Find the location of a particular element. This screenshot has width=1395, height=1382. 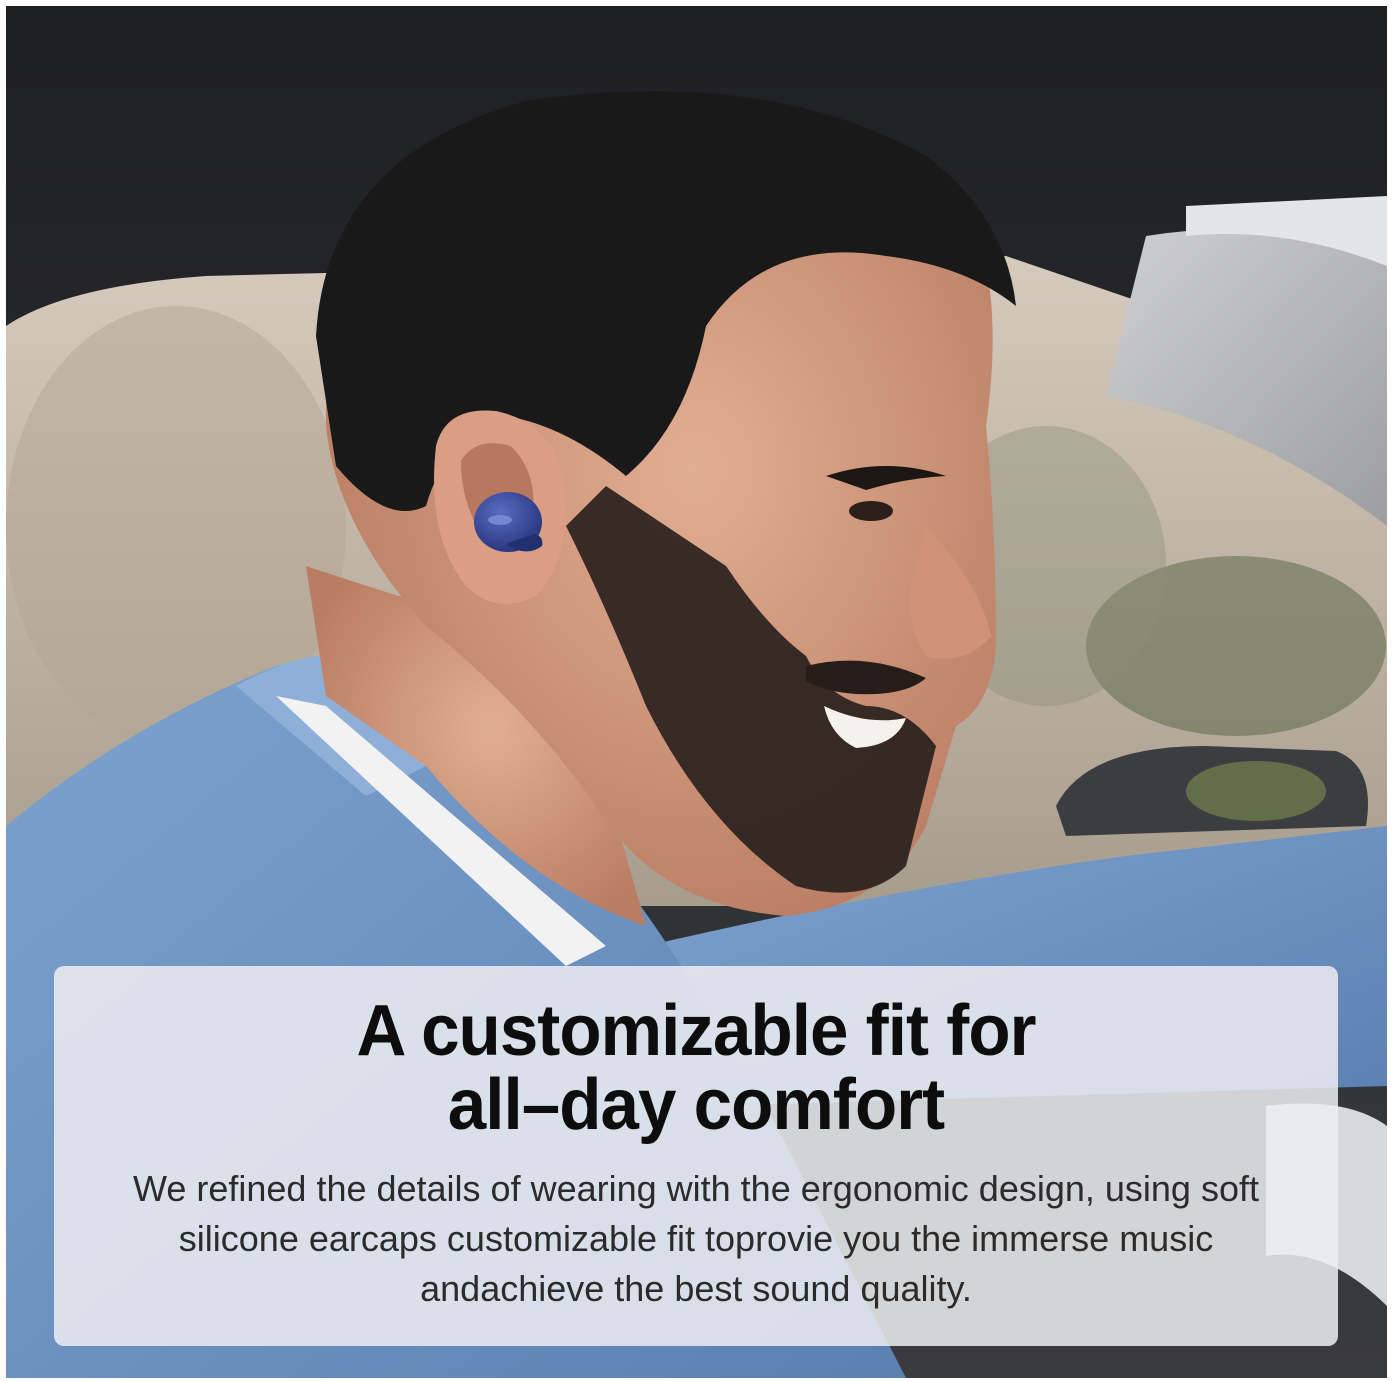

mirror-reflection is located at coordinates (1256, 791).